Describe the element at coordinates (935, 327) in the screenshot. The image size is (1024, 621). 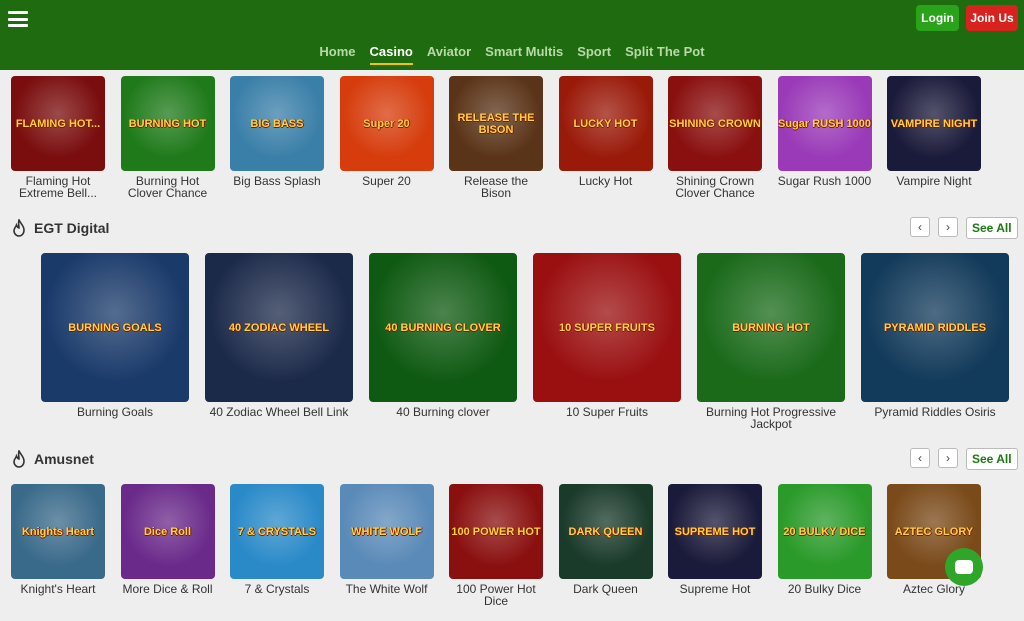
I see `game-thumbnail: PYRAMID RIDDLES` at that location.